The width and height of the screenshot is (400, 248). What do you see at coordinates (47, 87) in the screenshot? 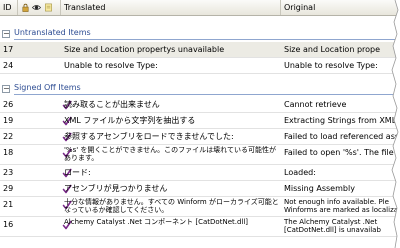
I see `section-title: Signed Off Items` at bounding box center [47, 87].